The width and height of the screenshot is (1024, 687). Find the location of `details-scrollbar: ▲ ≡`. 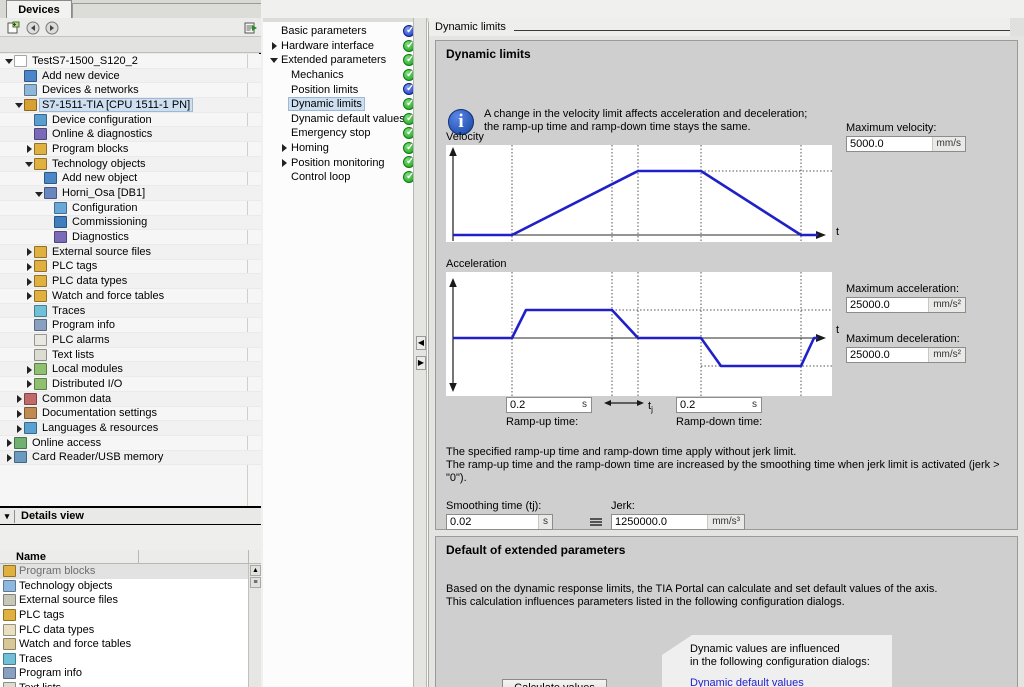

details-scrollbar: ▲ ≡ is located at coordinates (254, 625).